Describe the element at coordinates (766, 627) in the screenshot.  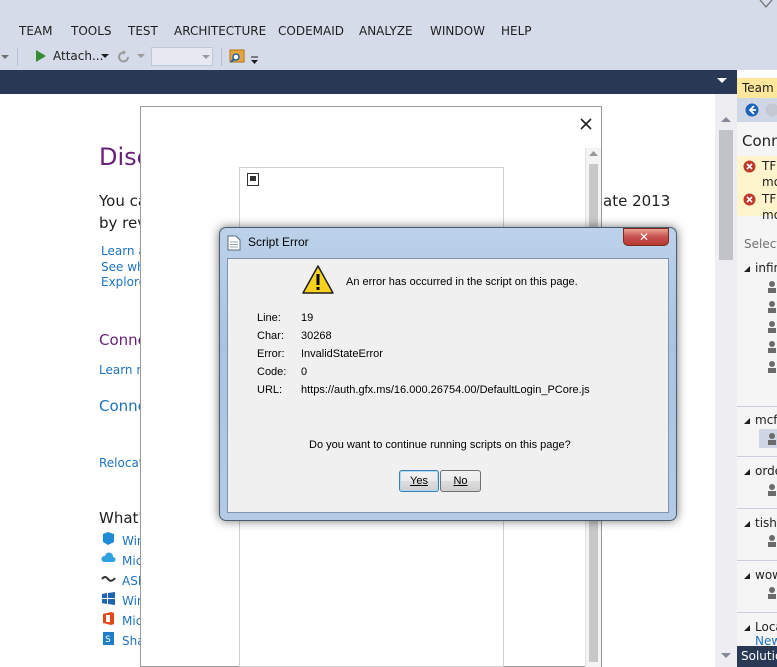
I see `project-group: Loca` at that location.